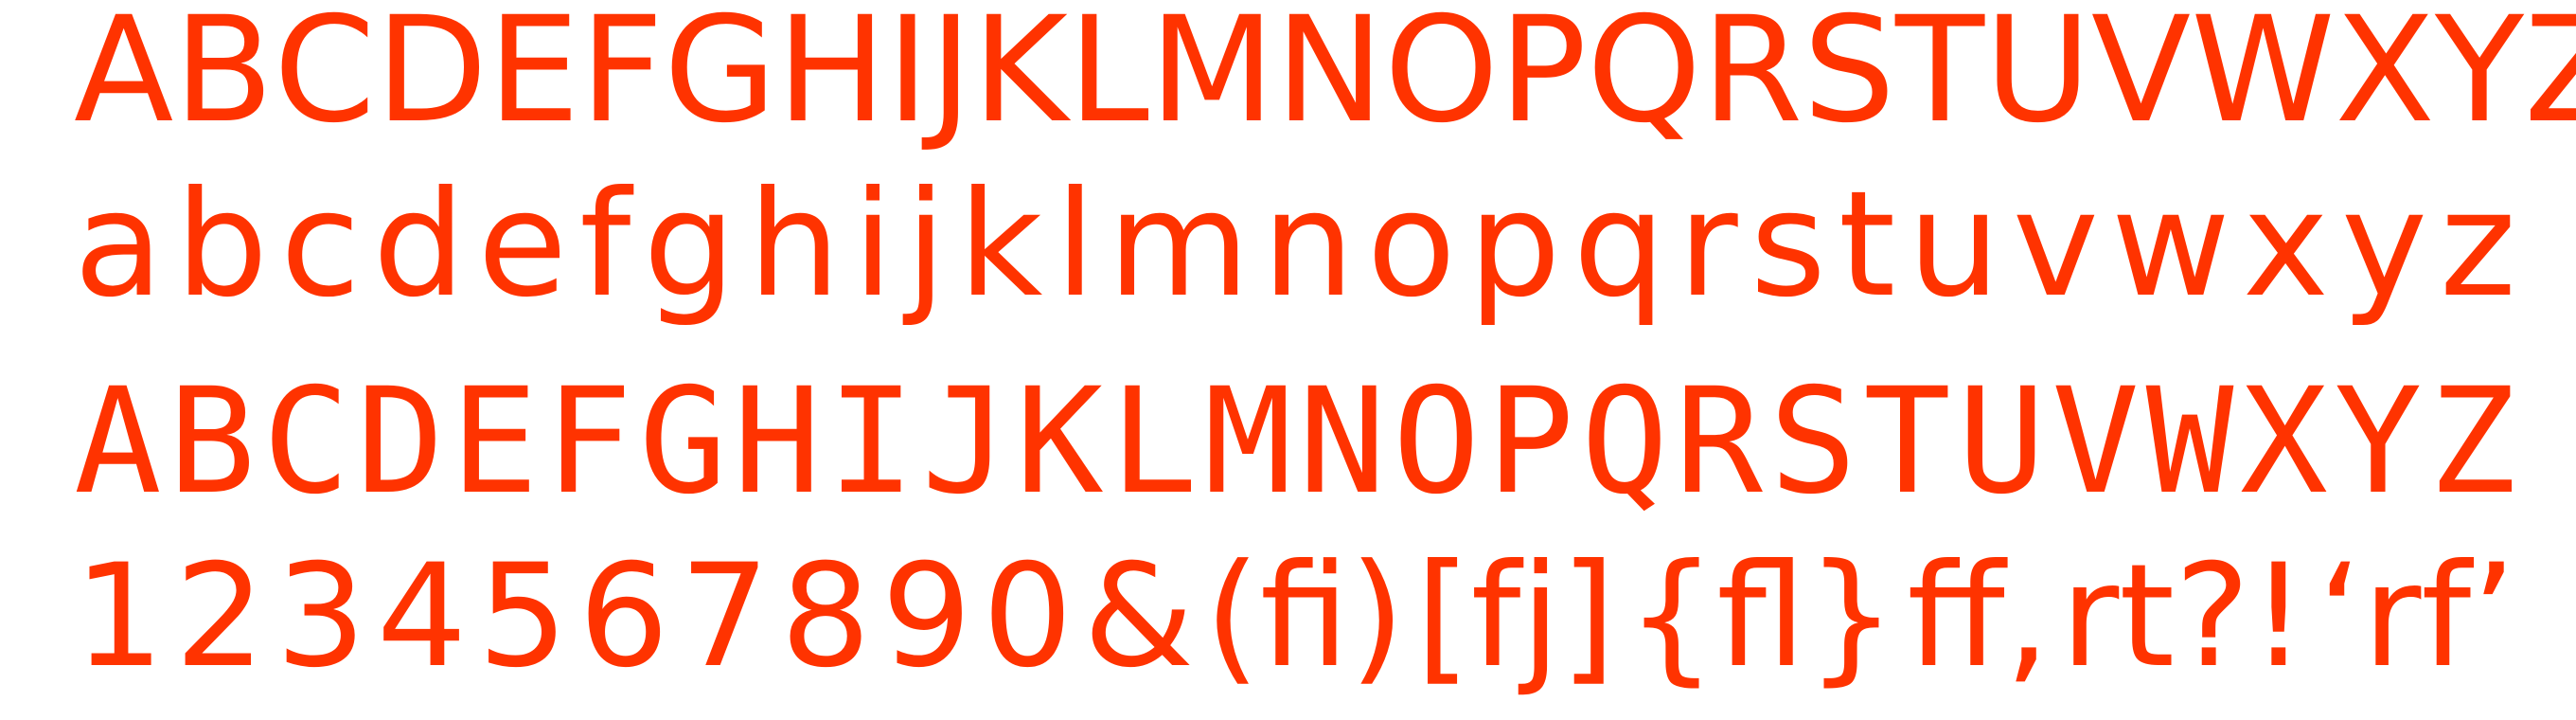  I want to click on glyph: [fj], so click(1515, 616).